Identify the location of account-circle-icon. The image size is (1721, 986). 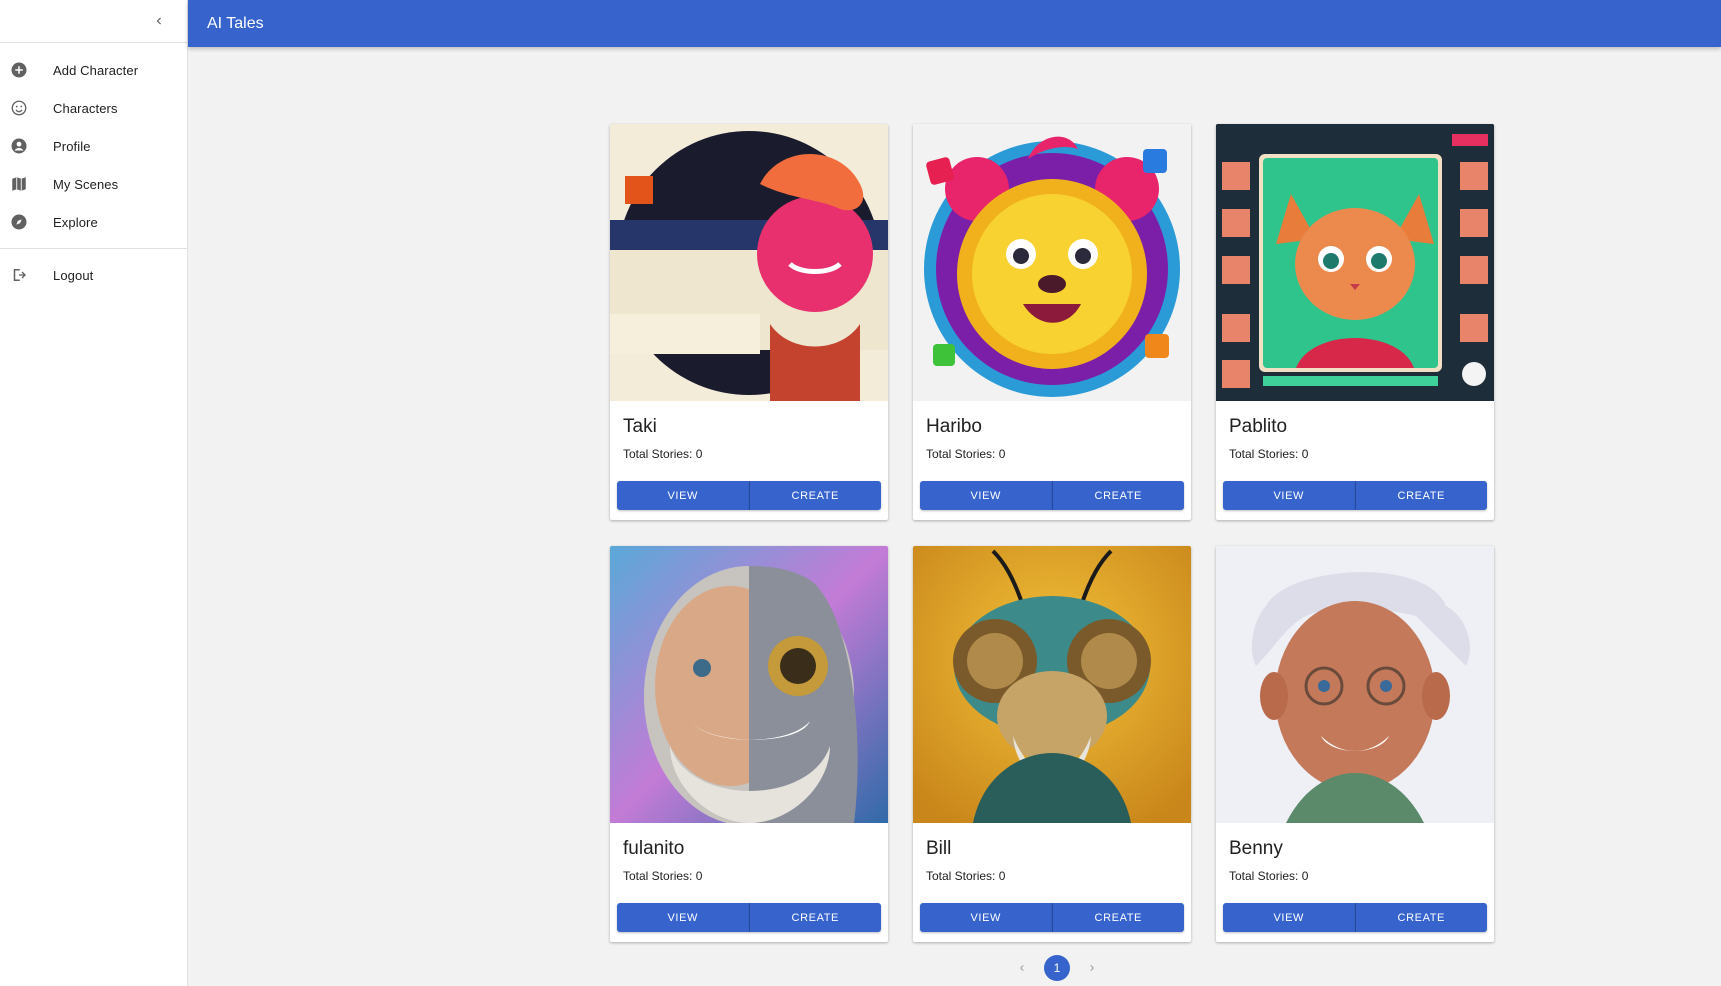
(19, 146).